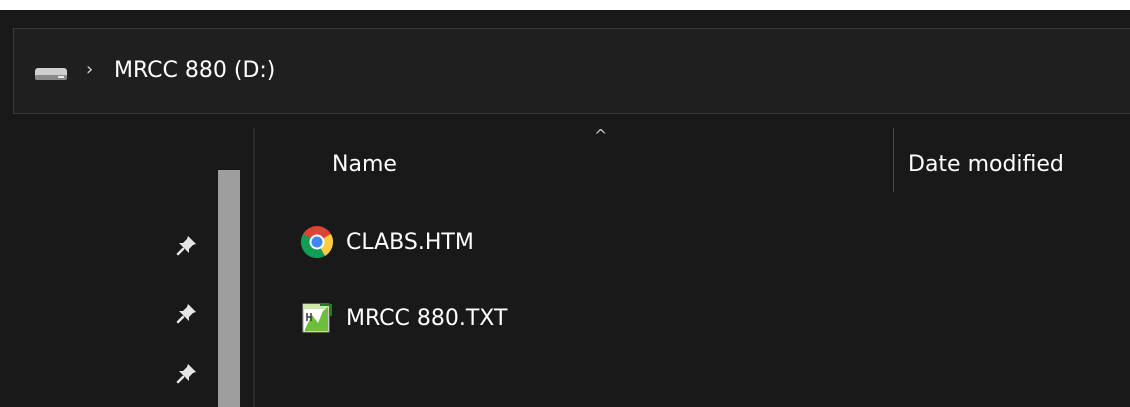 The height and width of the screenshot is (407, 1130). What do you see at coordinates (317, 242) in the screenshot?
I see `chrome-icon` at bounding box center [317, 242].